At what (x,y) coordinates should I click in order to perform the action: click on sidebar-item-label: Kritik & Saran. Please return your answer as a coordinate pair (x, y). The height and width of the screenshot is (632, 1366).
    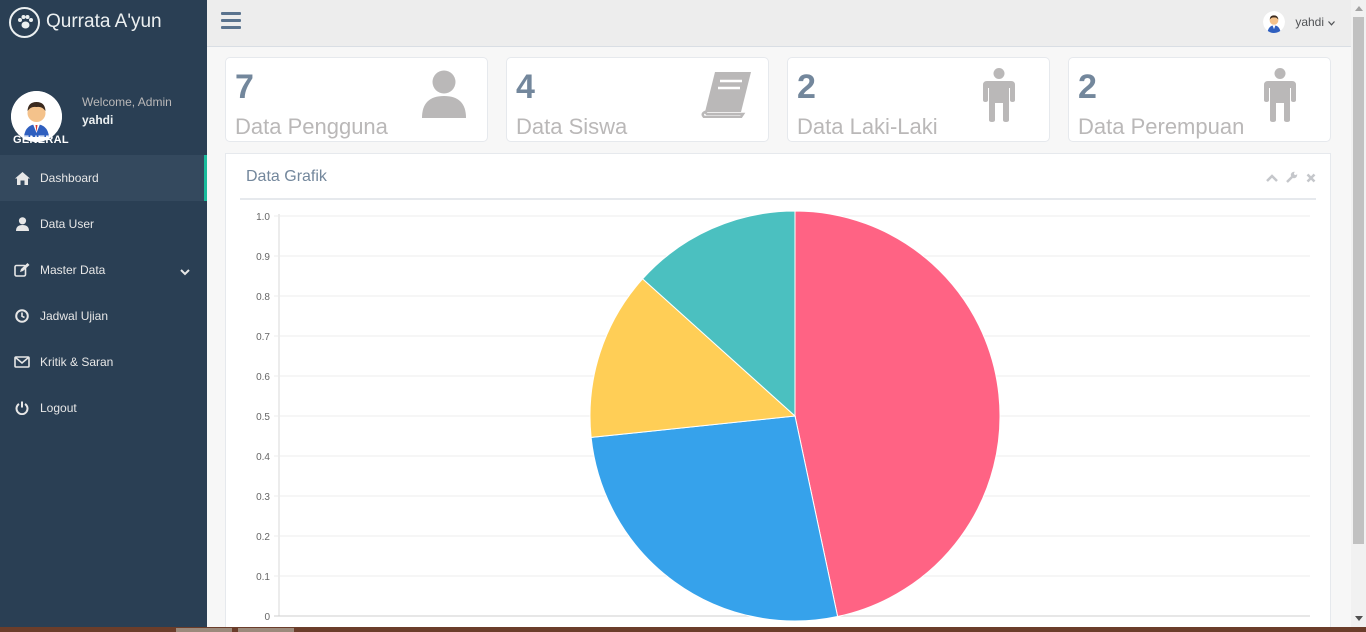
    Looking at the image, I should click on (77, 362).